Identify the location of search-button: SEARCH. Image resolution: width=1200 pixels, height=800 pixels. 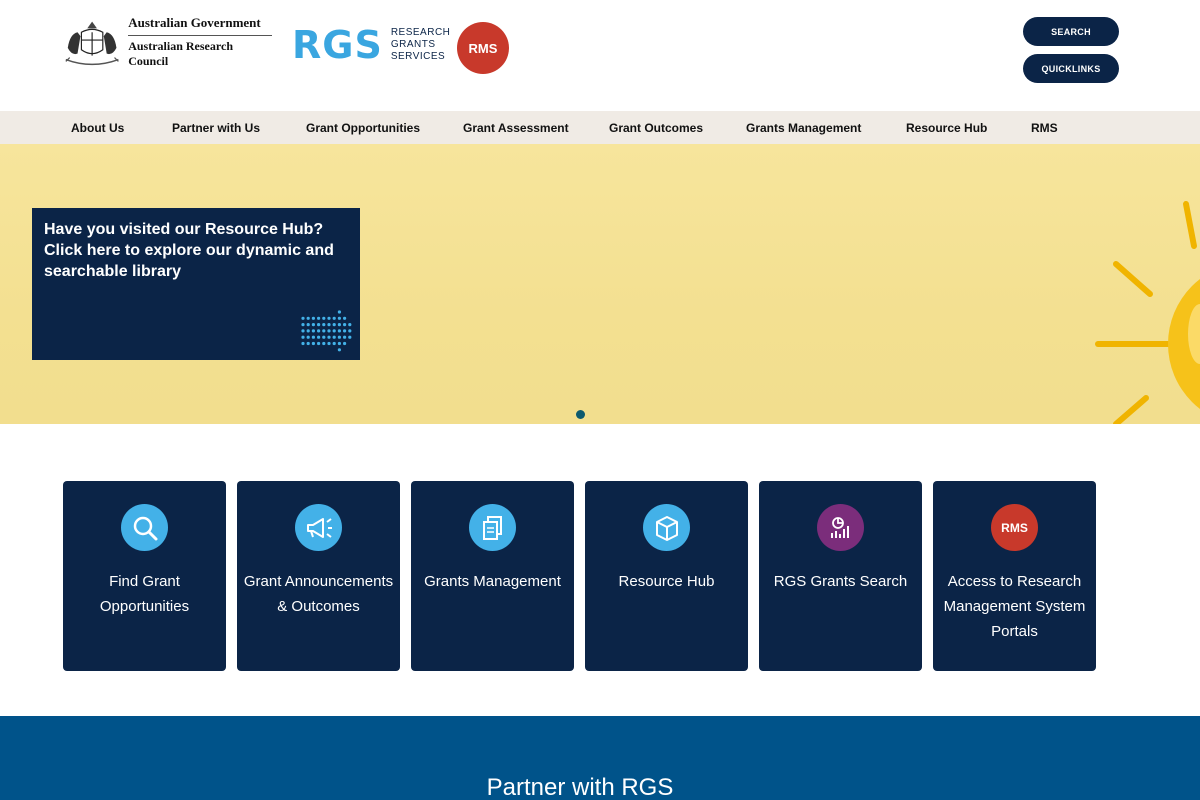
(1071, 31).